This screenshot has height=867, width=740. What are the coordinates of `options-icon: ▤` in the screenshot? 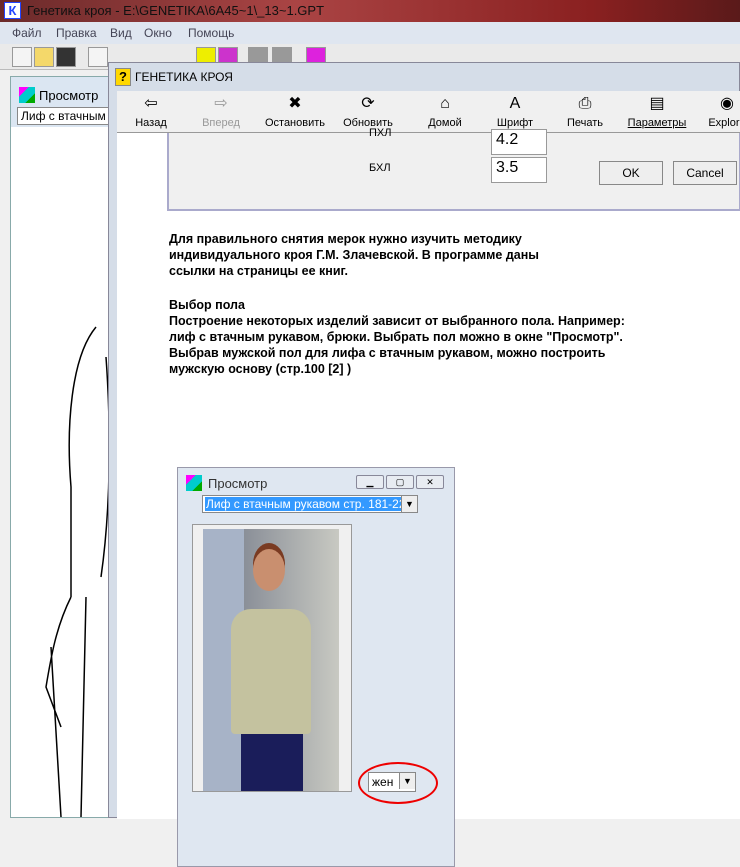 It's located at (657, 103).